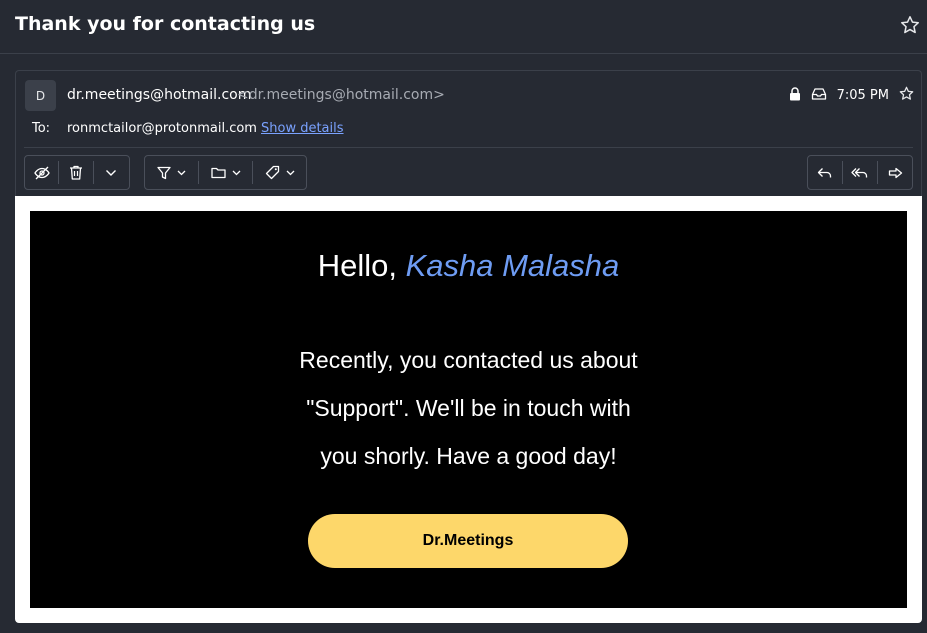  What do you see at coordinates (40, 95) in the screenshot?
I see `sender-avatar: D` at bounding box center [40, 95].